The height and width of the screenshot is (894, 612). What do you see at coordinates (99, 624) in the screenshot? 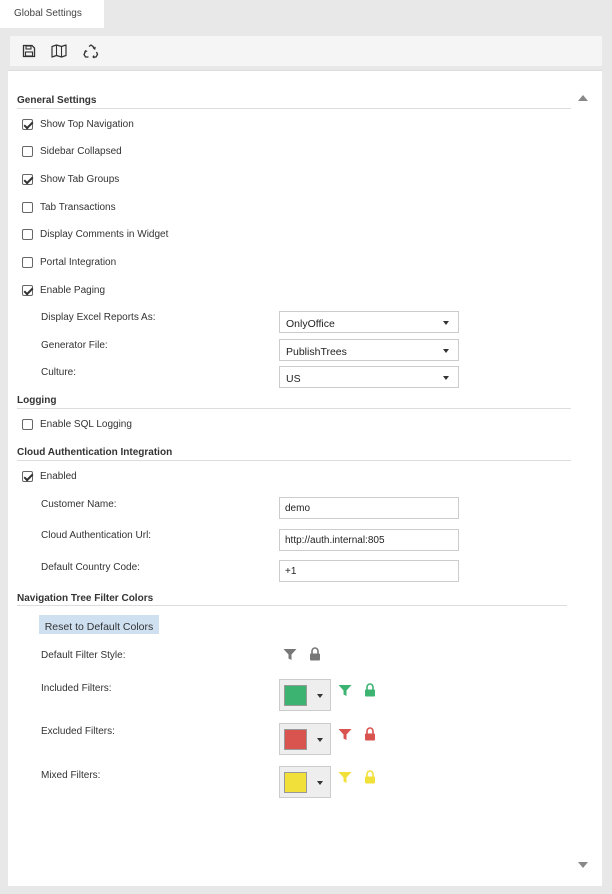
I see `reset-colors-button: Reset to Default Colors` at bounding box center [99, 624].